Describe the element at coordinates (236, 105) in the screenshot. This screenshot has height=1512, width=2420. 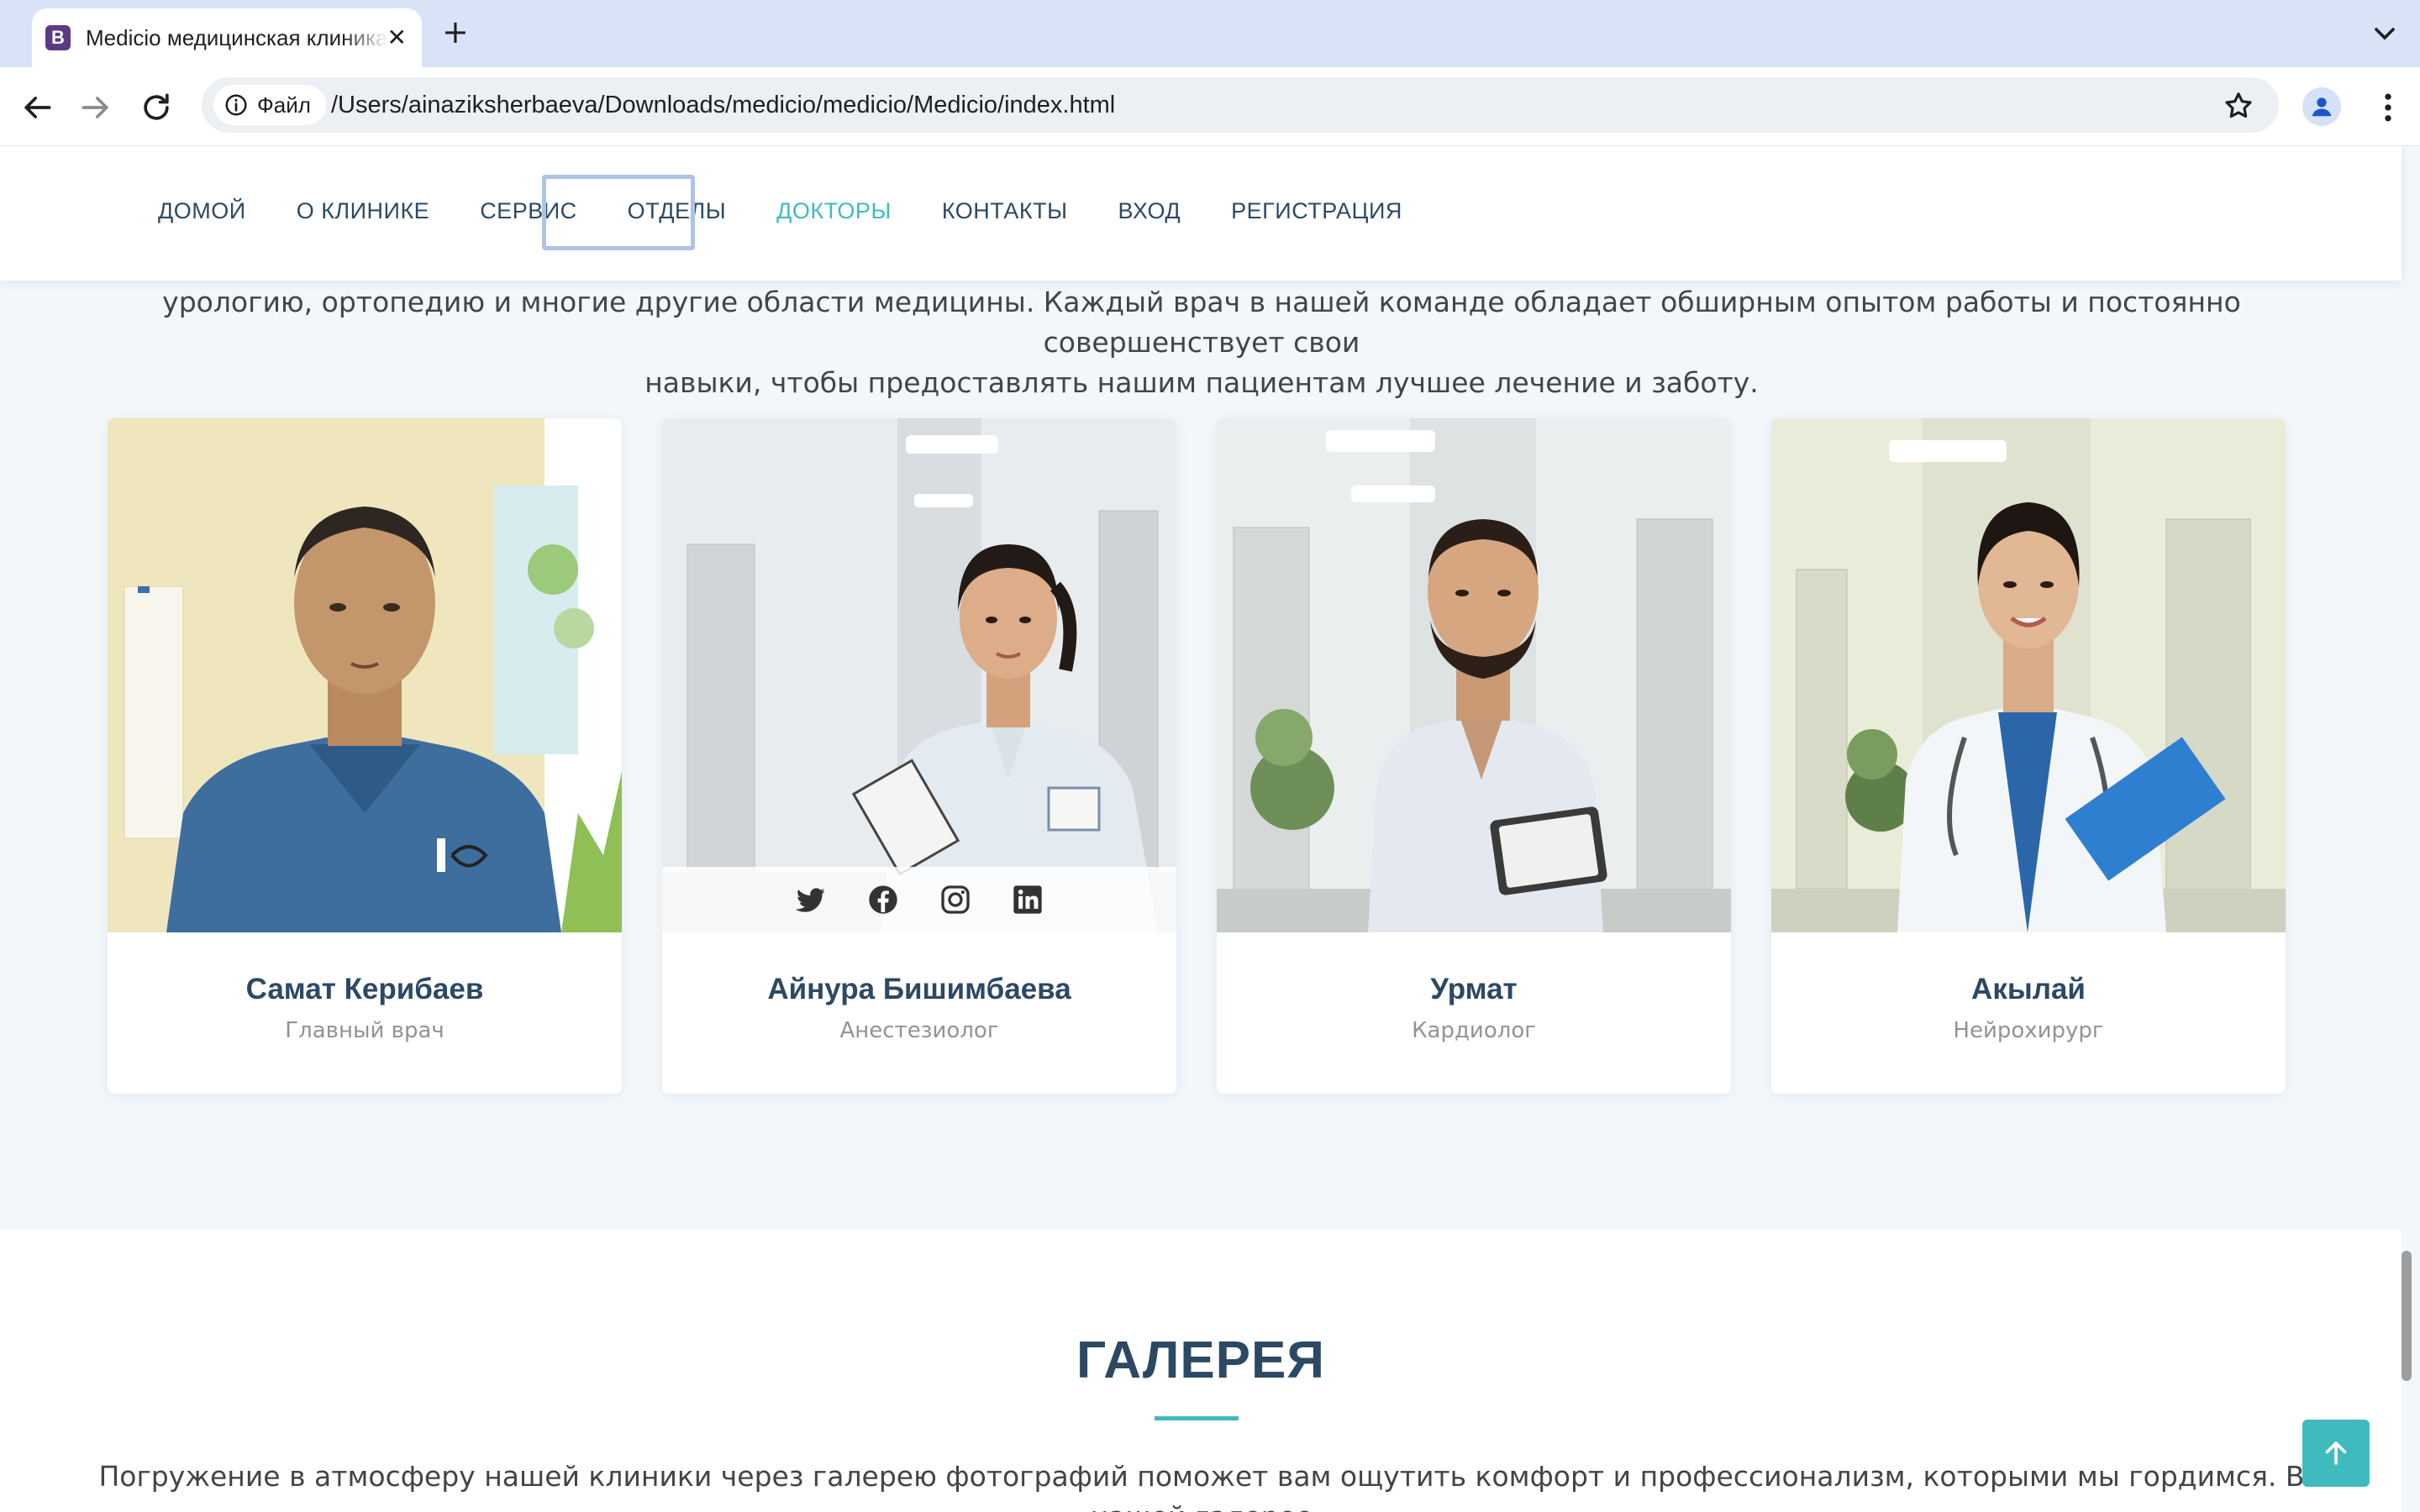
I see `info-icon` at that location.